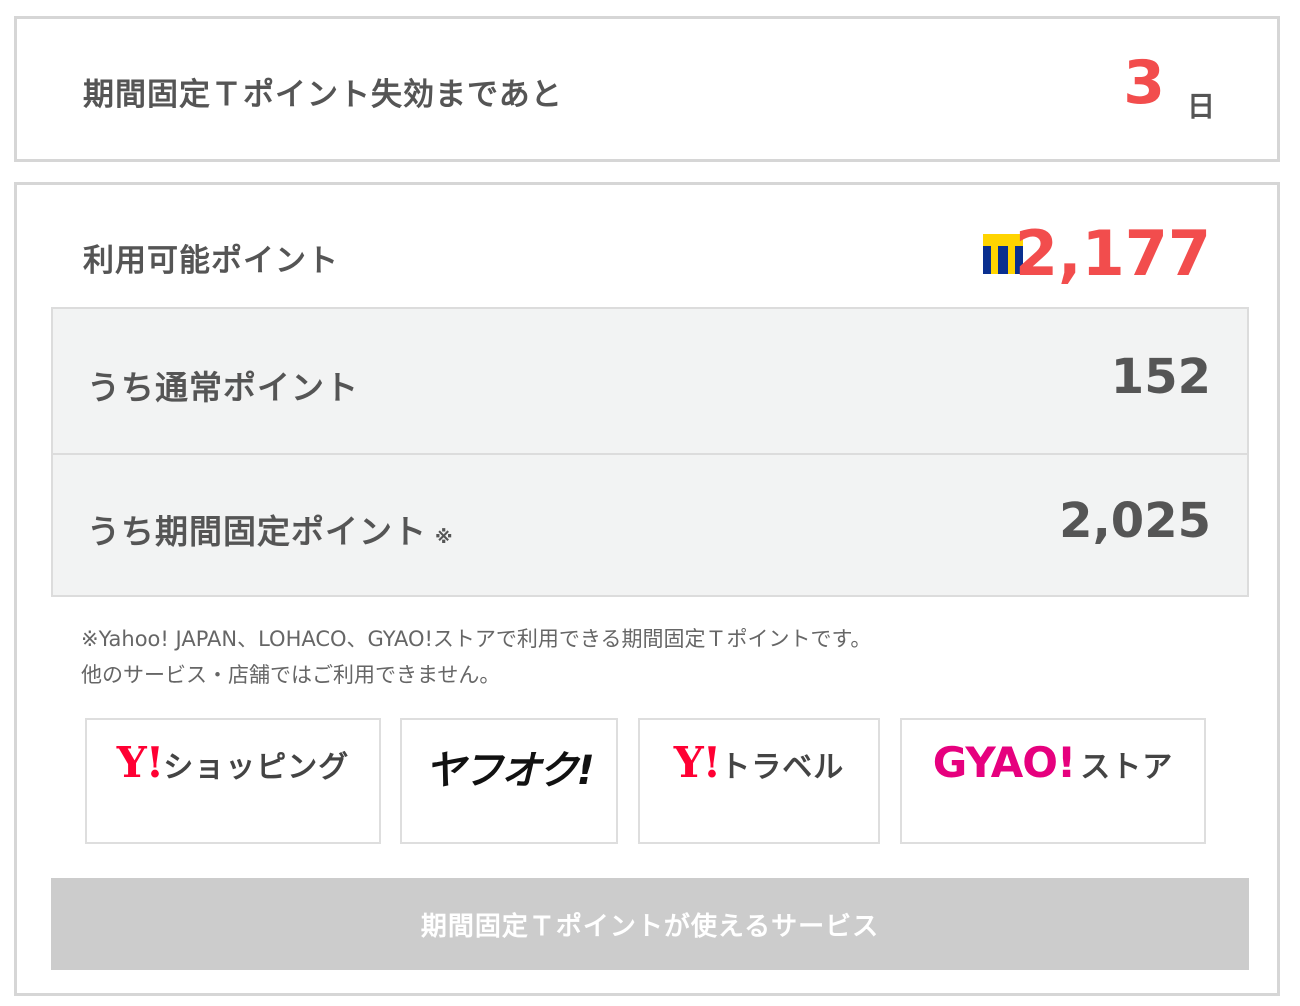  What do you see at coordinates (211, 261) in the screenshot?
I see `available-points-label: 利用可能ポイント` at bounding box center [211, 261].